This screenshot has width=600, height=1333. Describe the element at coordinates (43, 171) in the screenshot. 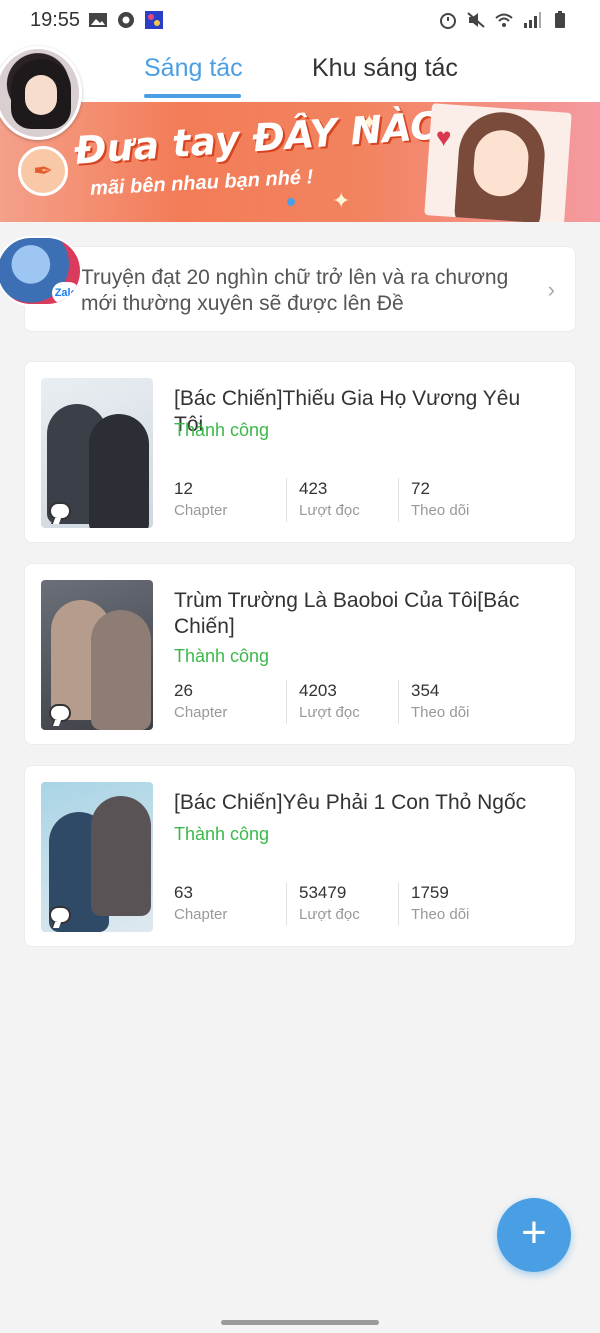

I see `pen-icon: ✒` at that location.